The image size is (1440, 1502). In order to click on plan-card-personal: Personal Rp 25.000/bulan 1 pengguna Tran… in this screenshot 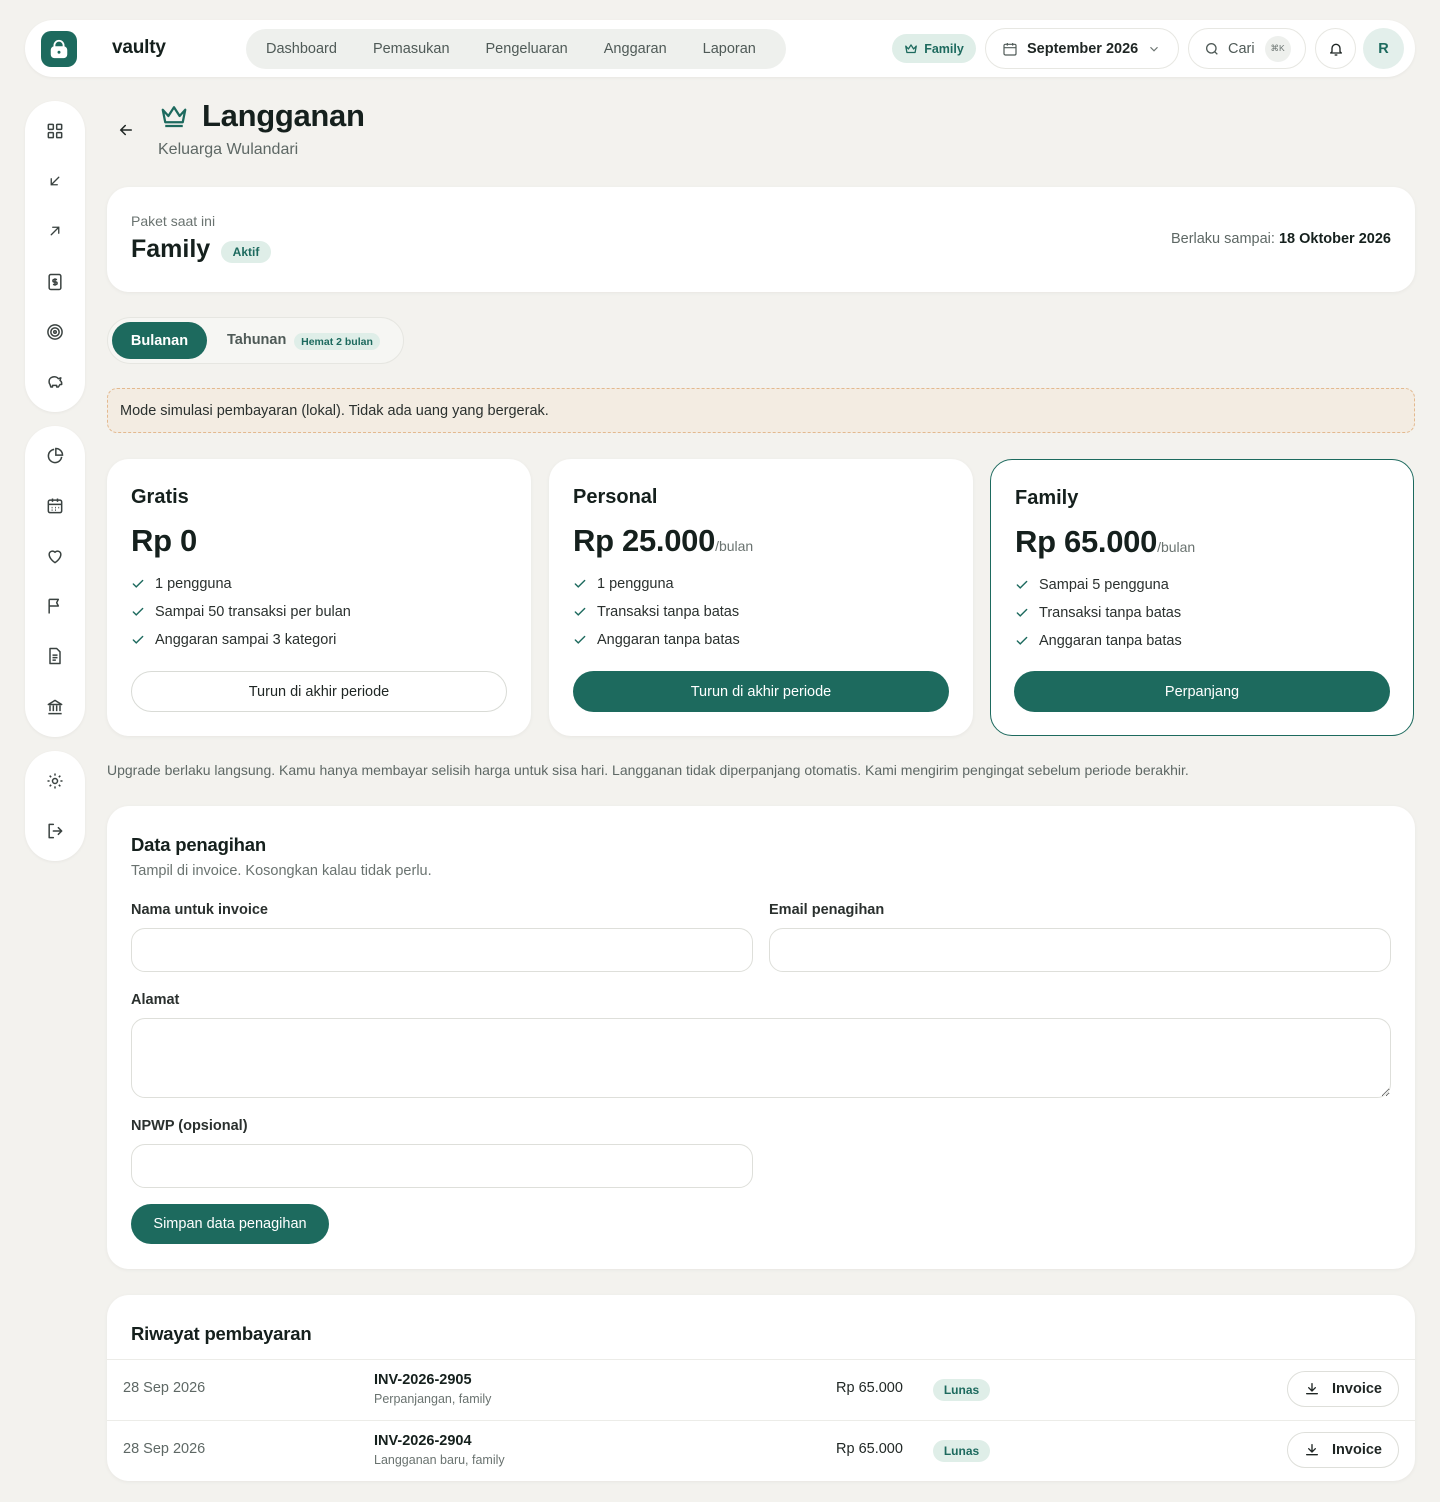, I will do `click(761, 597)`.